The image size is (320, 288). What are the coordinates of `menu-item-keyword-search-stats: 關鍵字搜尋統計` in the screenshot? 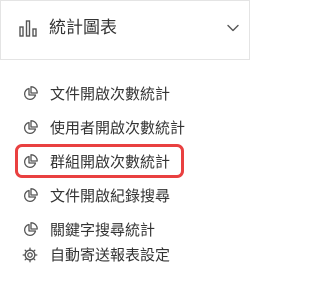 It's located at (130, 230).